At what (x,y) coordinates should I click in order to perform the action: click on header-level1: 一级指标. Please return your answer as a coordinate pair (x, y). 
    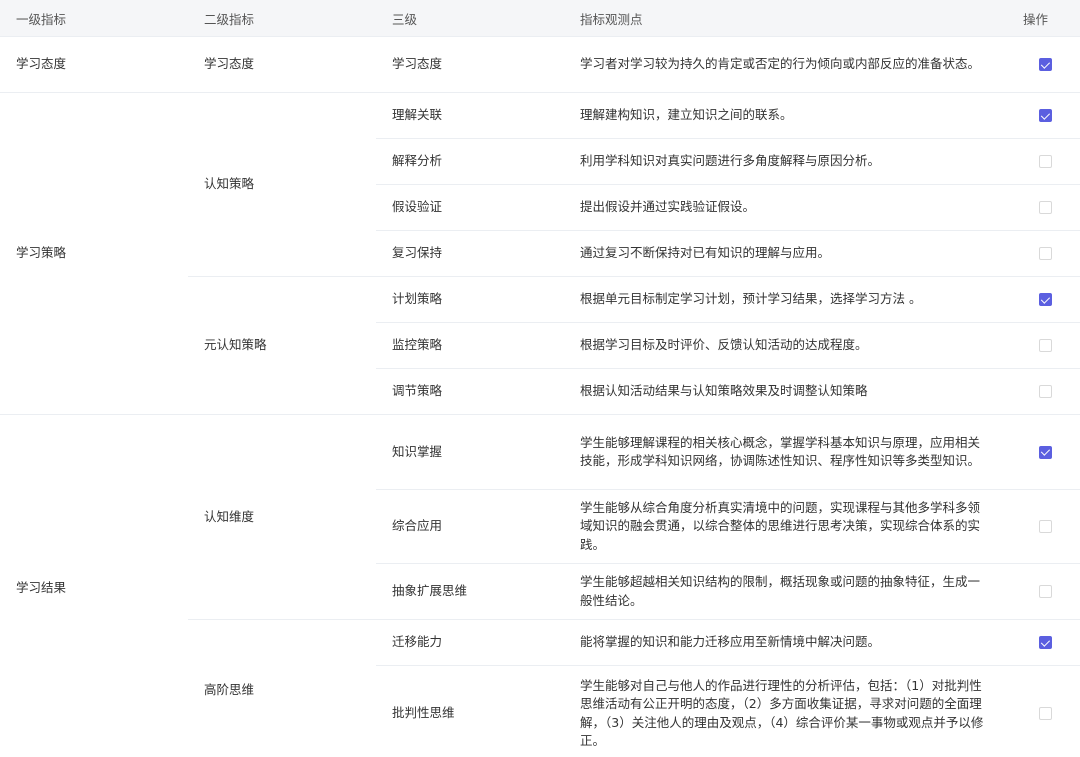
    Looking at the image, I should click on (94, 18).